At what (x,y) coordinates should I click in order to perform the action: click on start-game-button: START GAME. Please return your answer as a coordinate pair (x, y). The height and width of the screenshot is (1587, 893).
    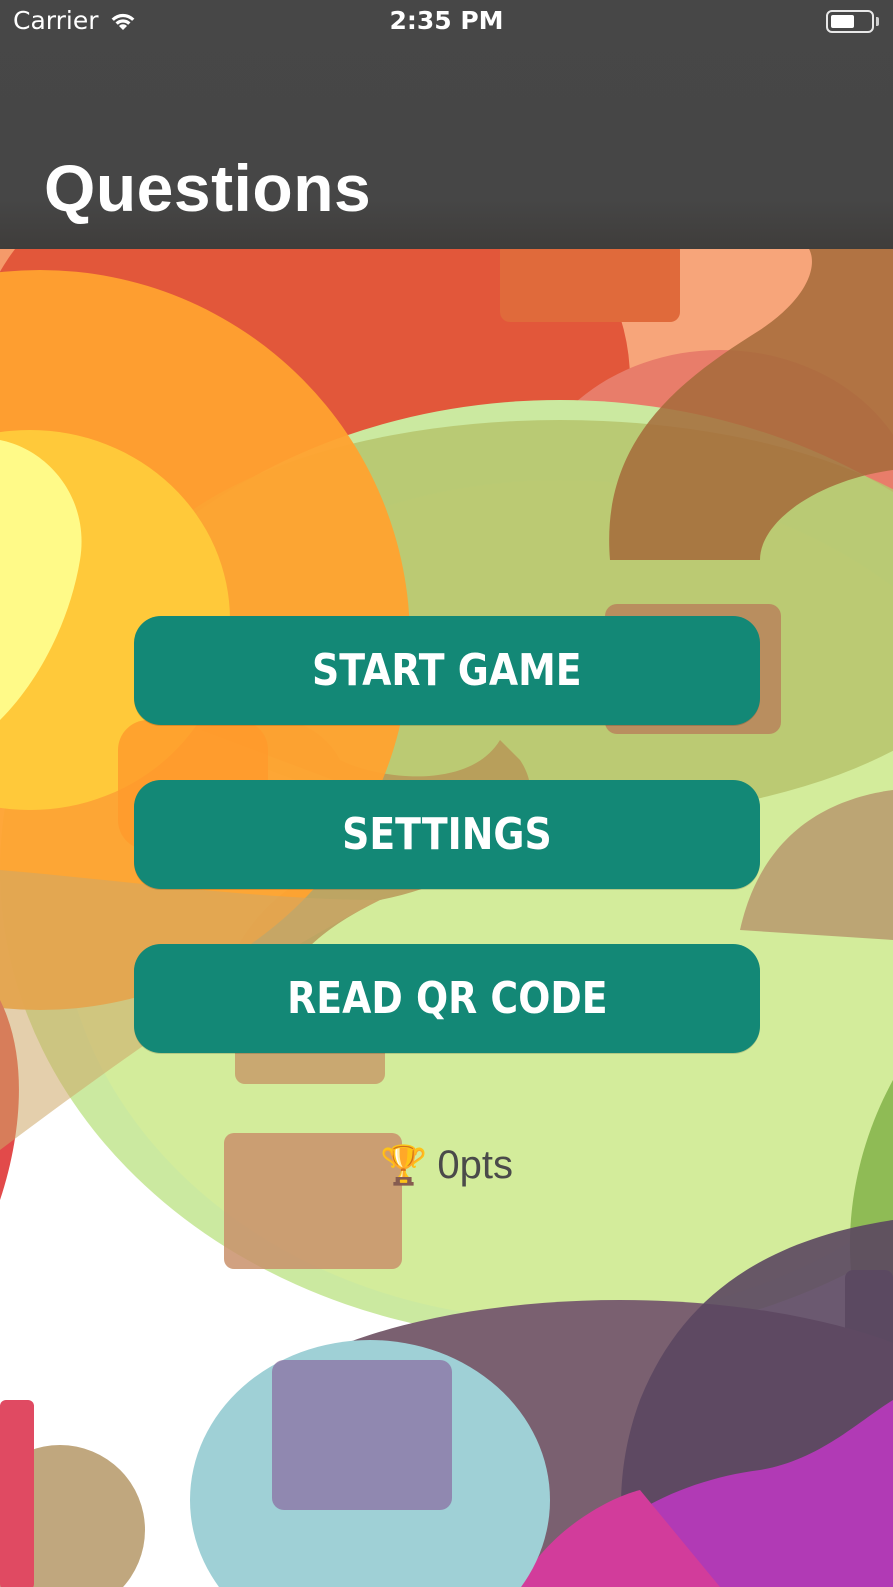
    Looking at the image, I should click on (447, 670).